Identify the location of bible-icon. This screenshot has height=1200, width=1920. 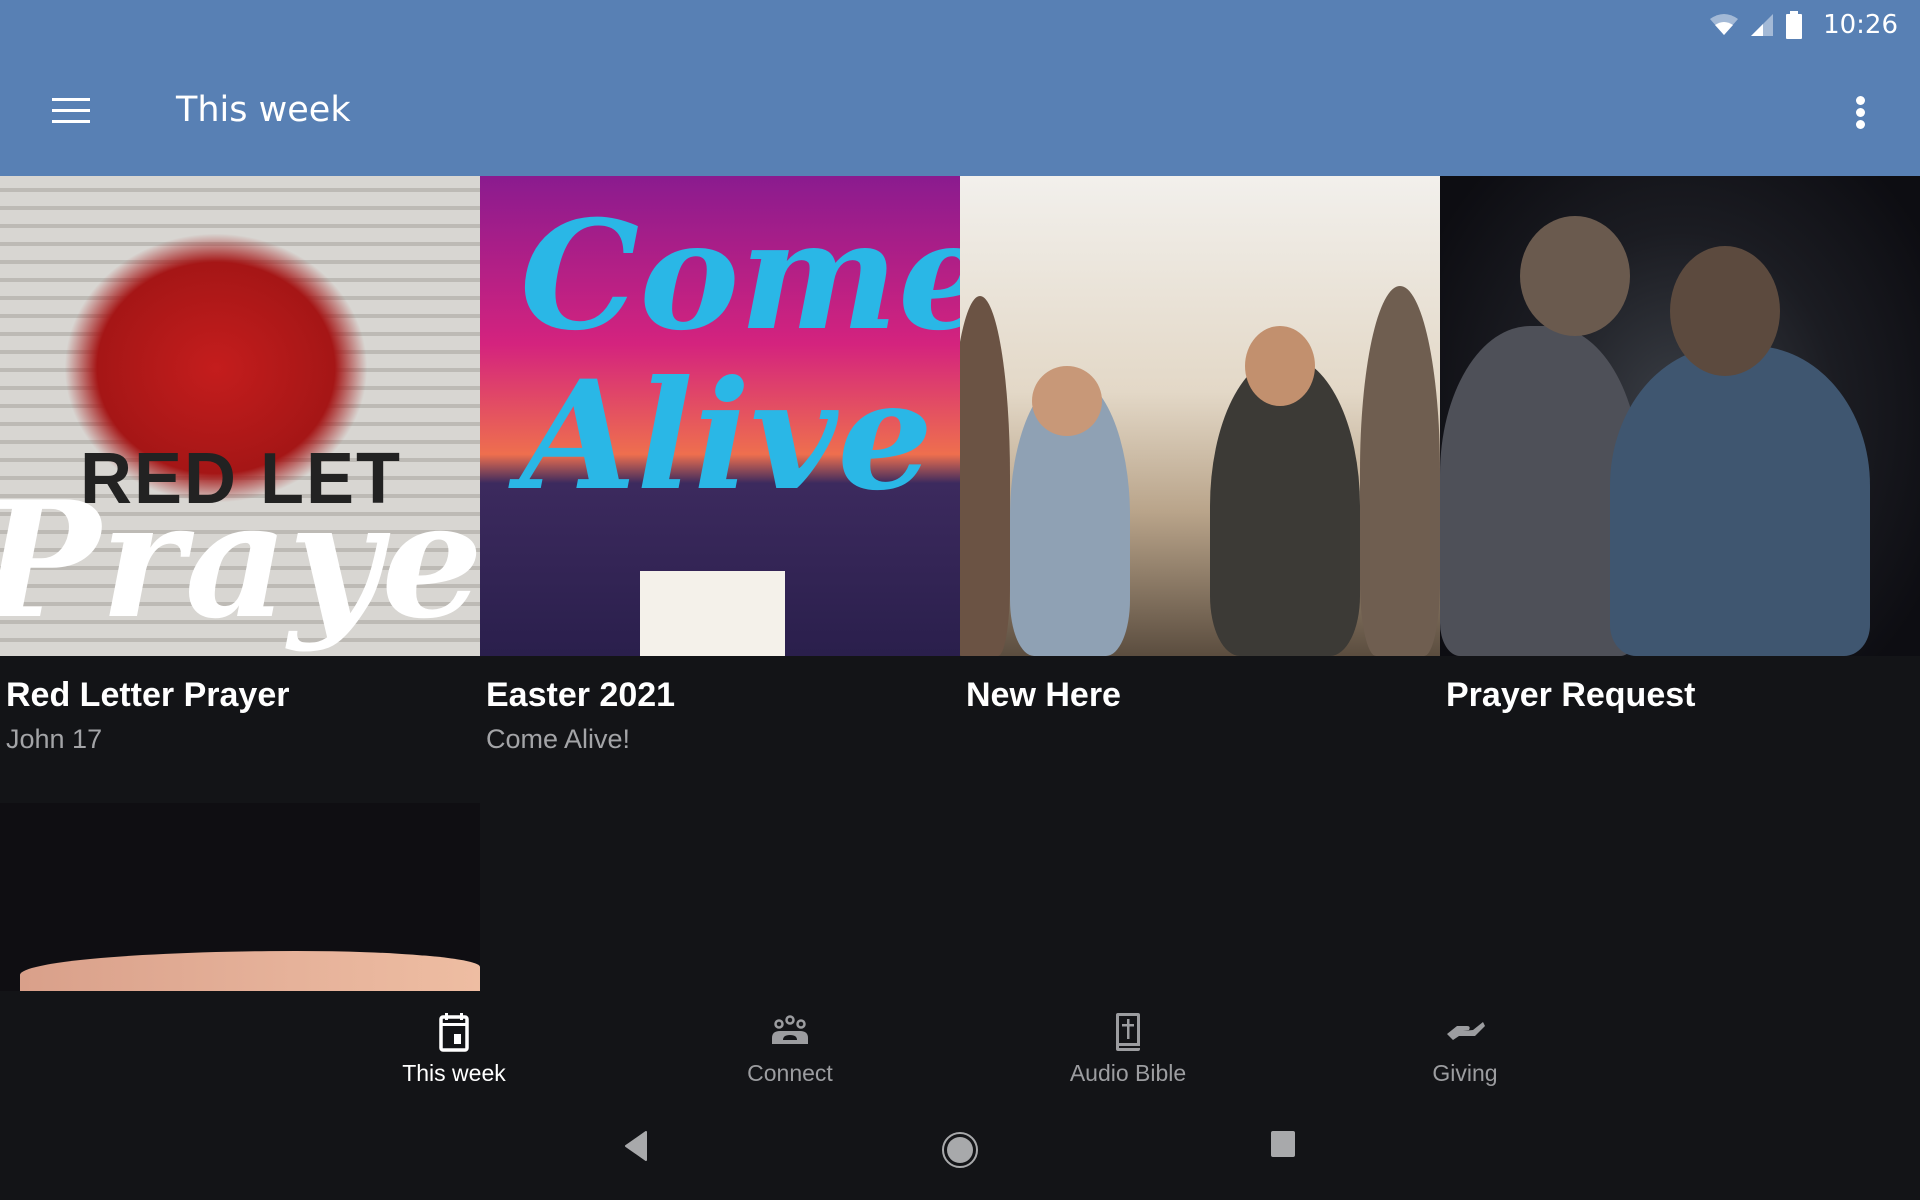
(1128, 1032).